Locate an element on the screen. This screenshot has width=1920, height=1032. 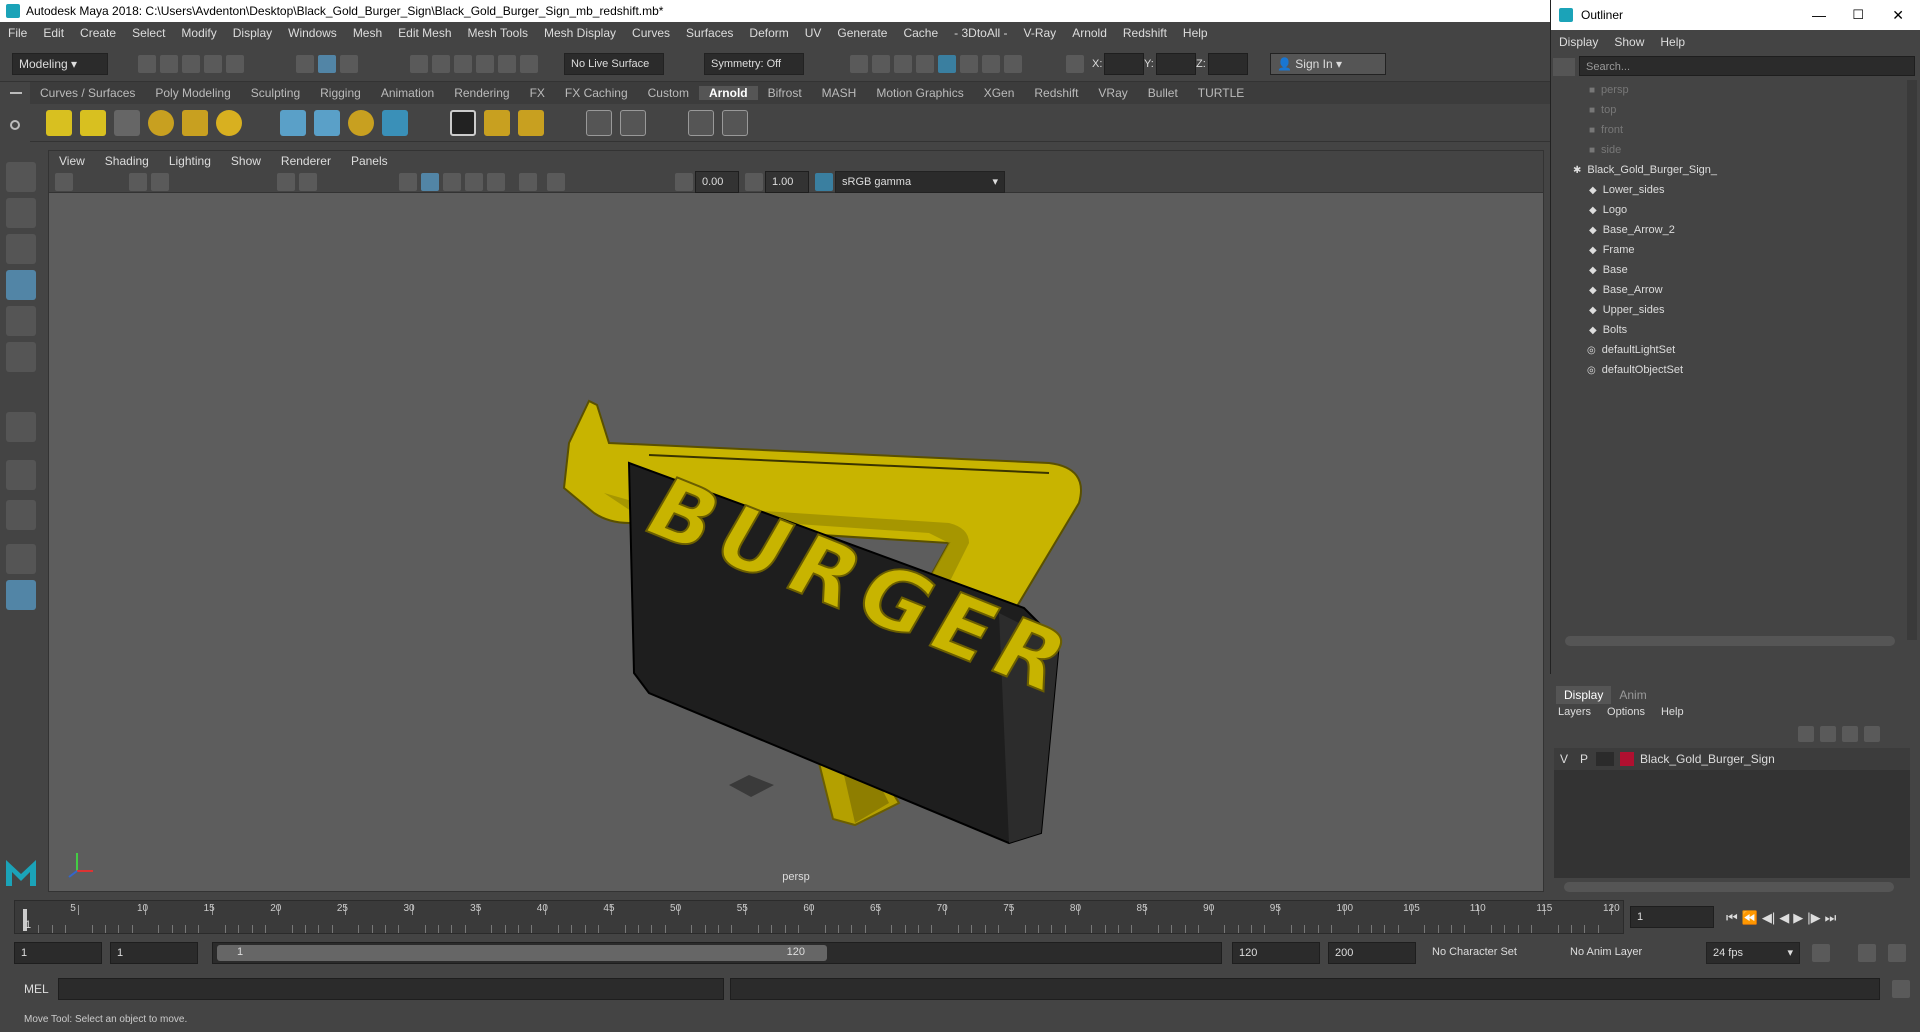
outliner-group-item: ✱ Black_Gold_Burger_Sign_ is located at coordinates (1645, 170).